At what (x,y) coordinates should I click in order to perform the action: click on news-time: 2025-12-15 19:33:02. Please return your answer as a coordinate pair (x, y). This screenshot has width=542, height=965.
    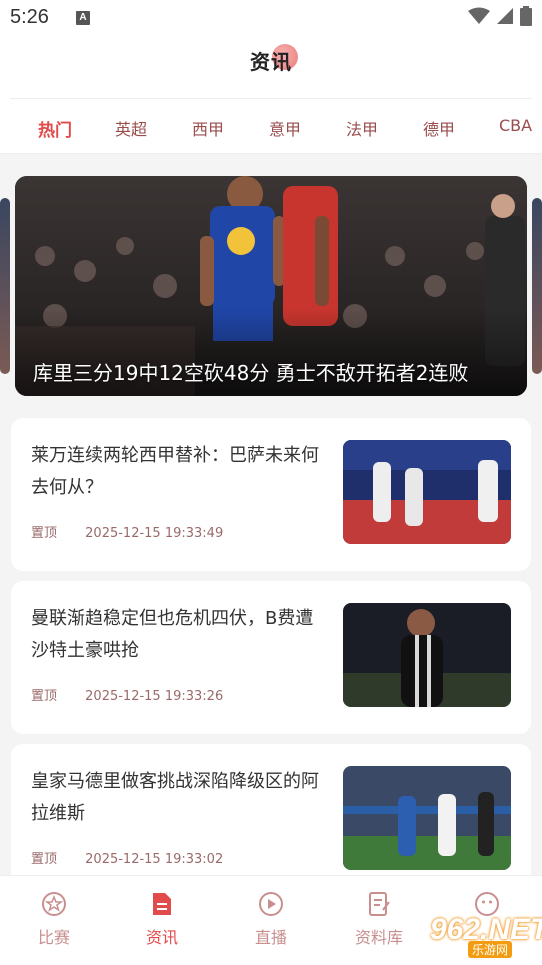
    Looking at the image, I should click on (154, 859).